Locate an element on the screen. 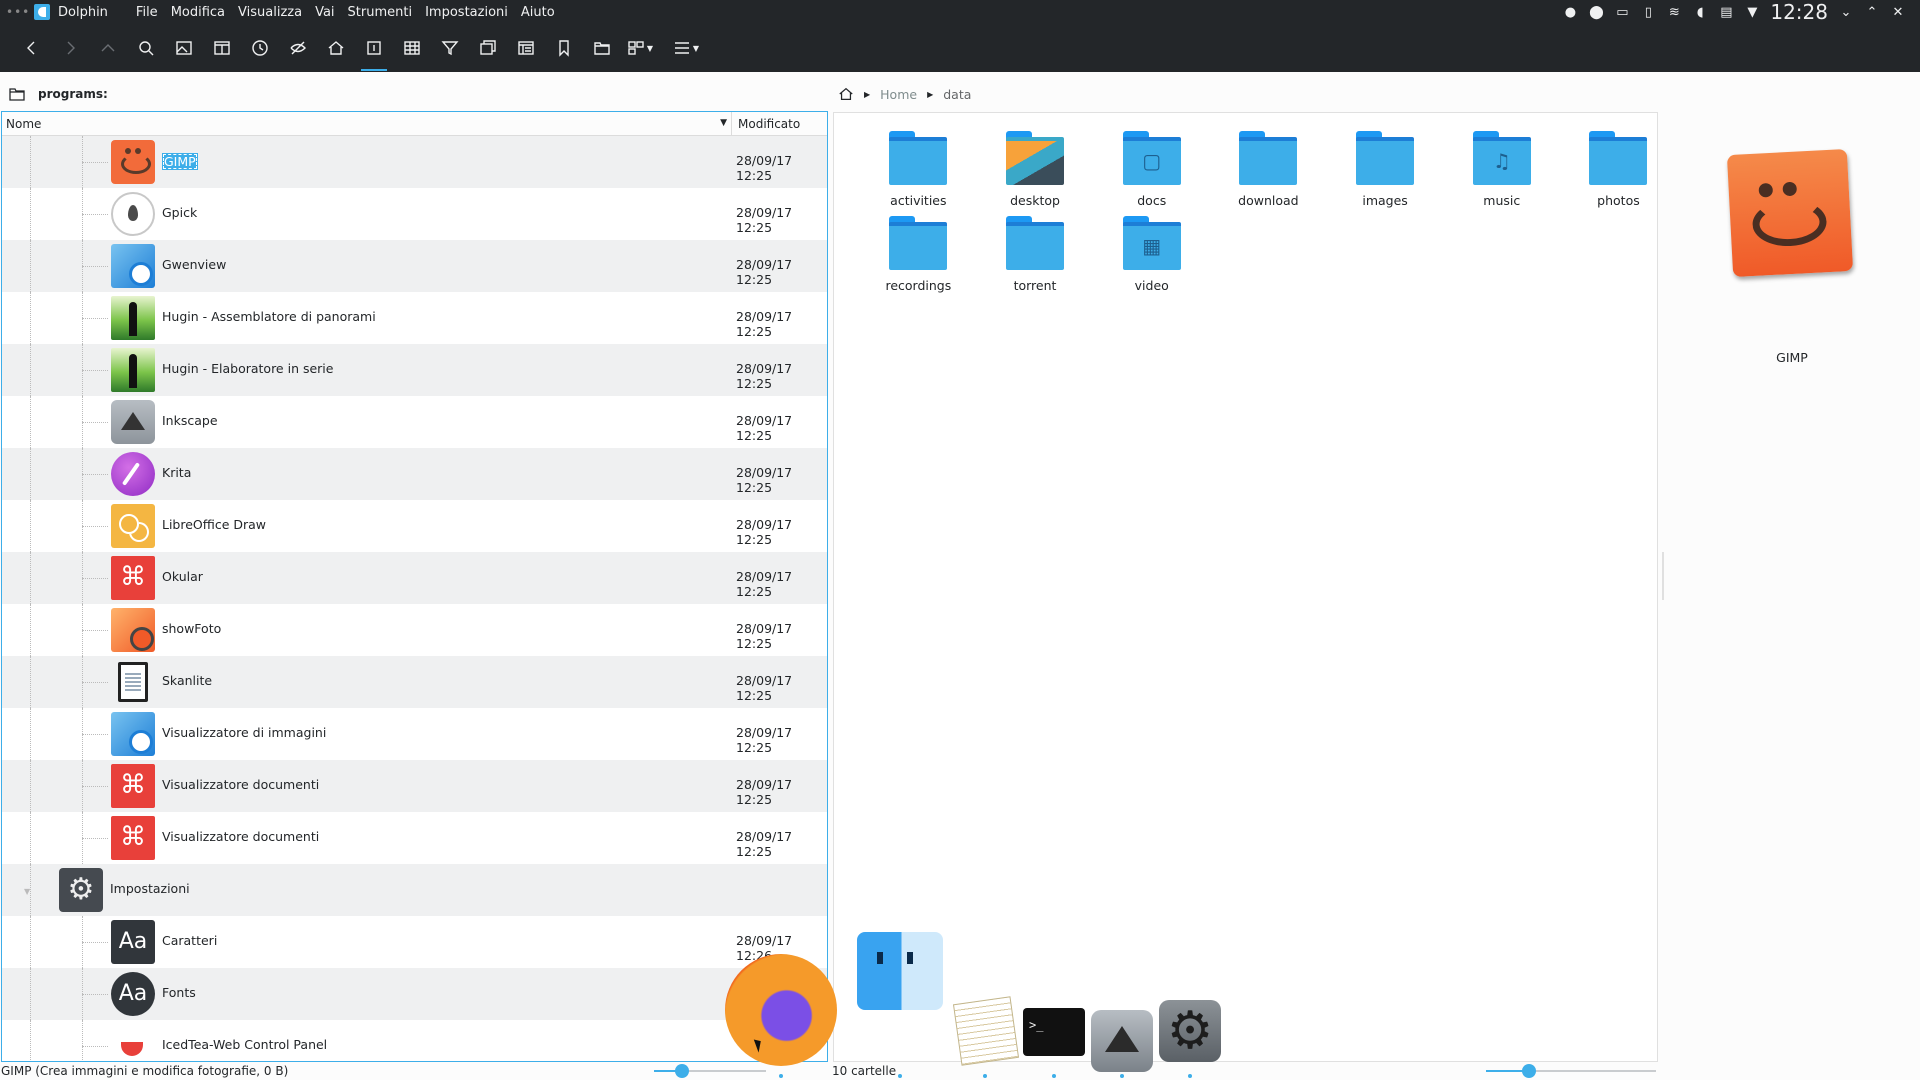 The width and height of the screenshot is (1920, 1080). breadcrumb-current: data is located at coordinates (957, 94).